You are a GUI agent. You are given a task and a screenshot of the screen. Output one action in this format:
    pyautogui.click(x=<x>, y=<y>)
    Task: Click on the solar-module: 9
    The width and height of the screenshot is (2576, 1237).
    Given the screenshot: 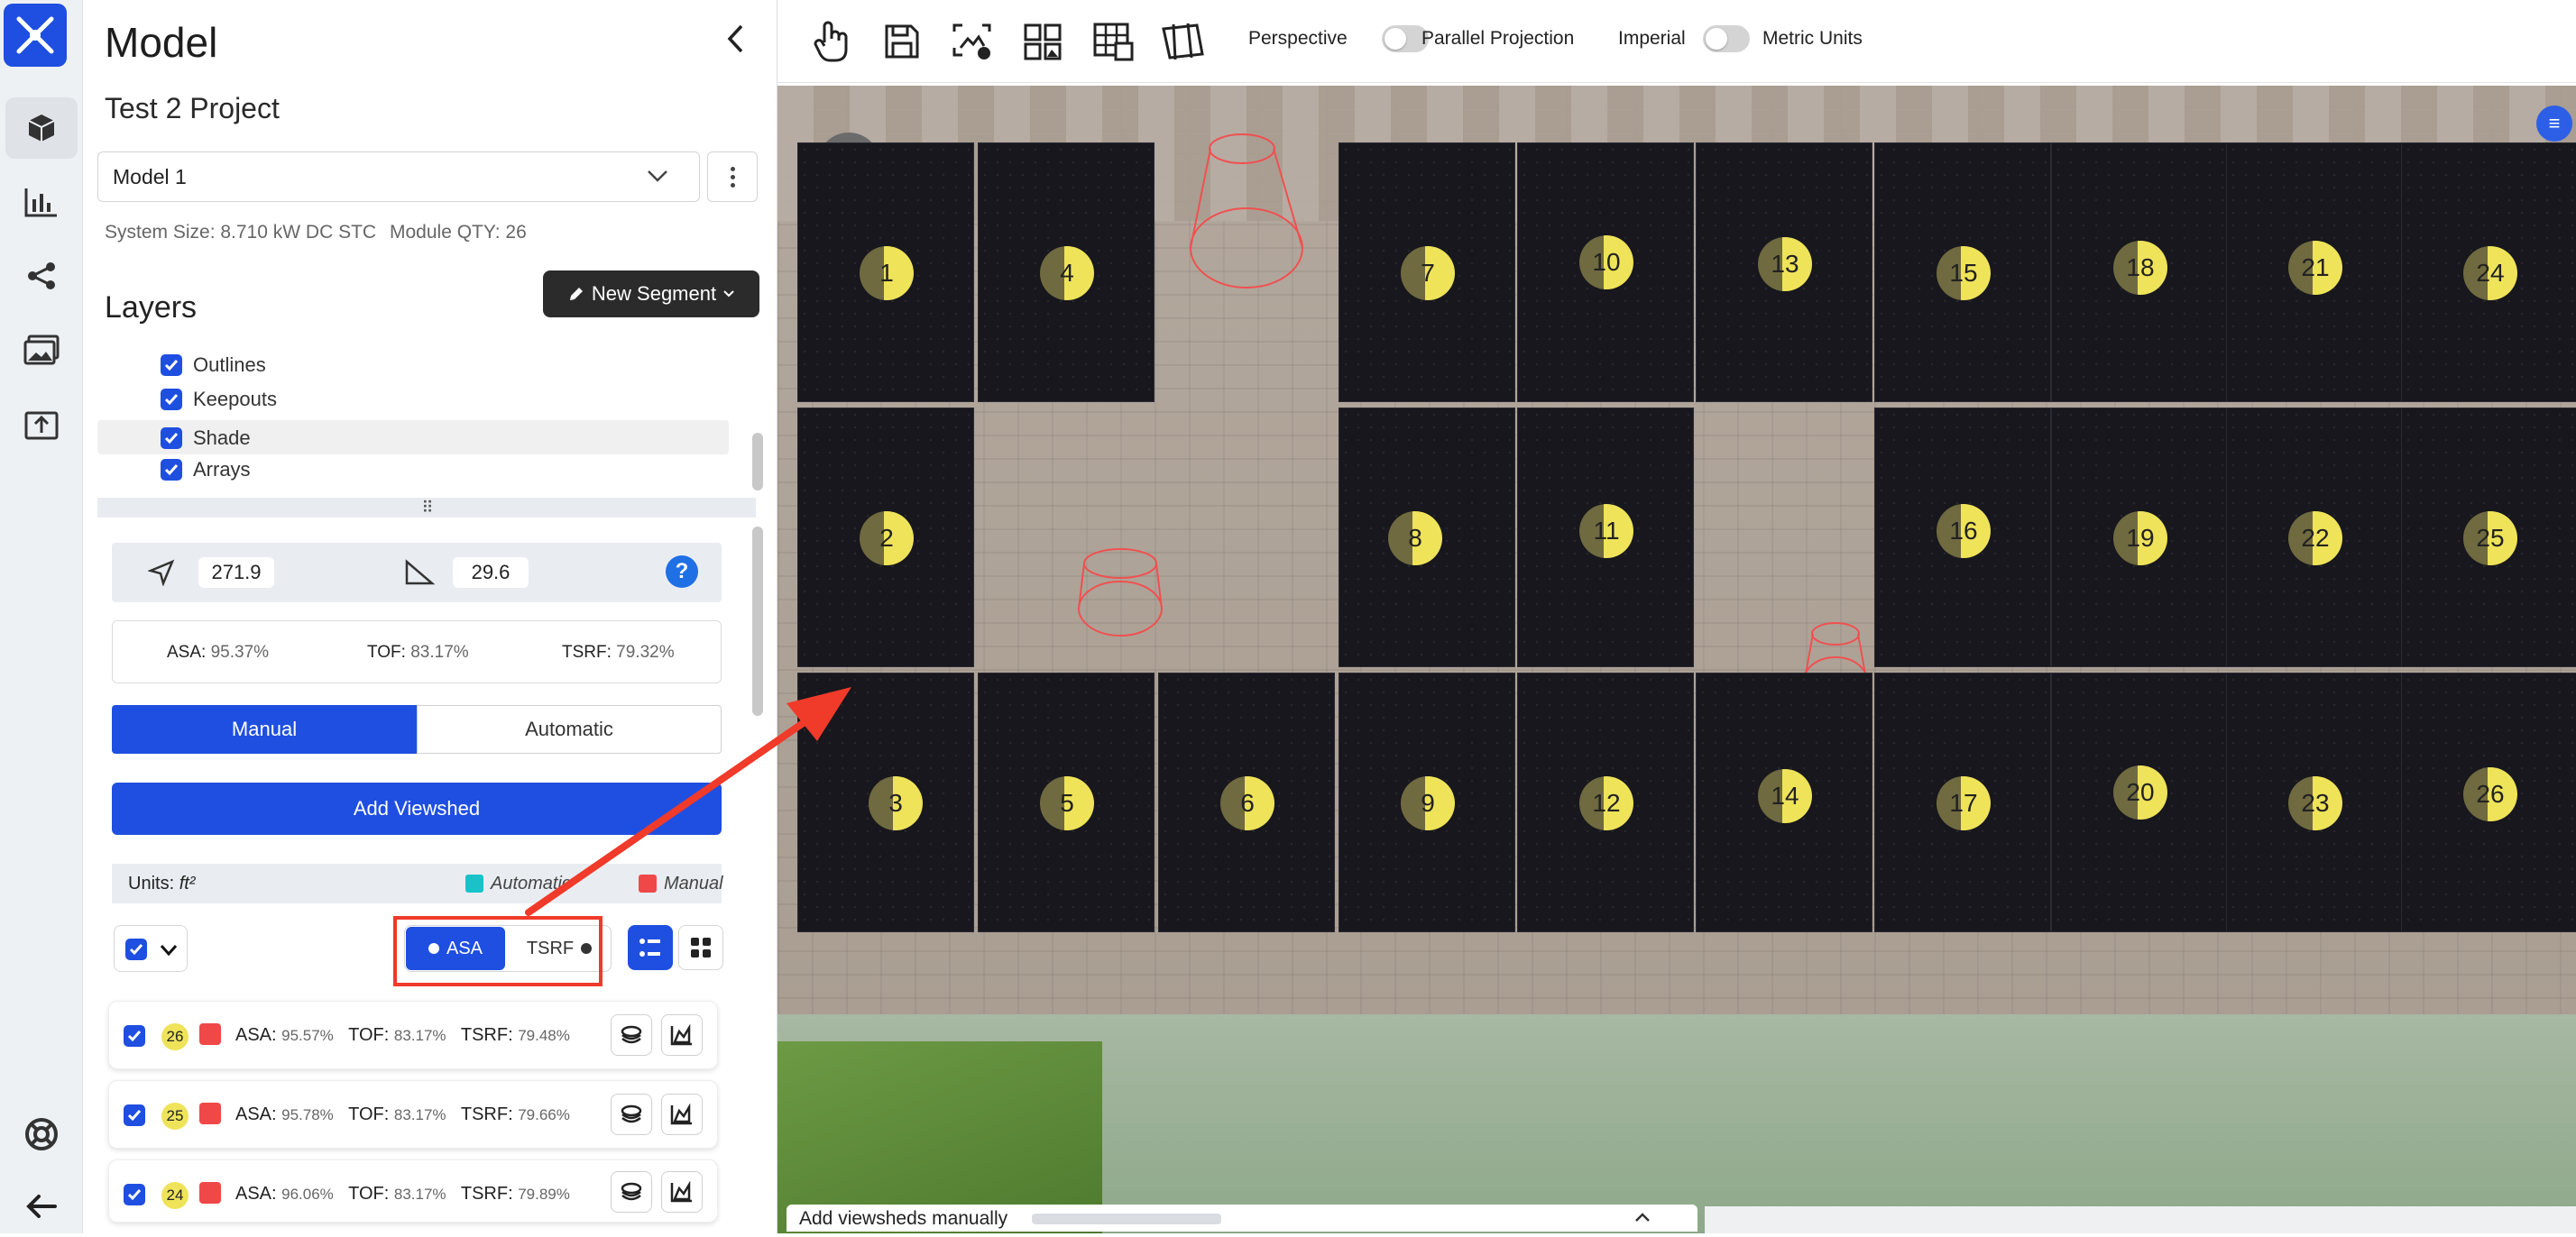 What is the action you would take?
    pyautogui.click(x=1427, y=802)
    